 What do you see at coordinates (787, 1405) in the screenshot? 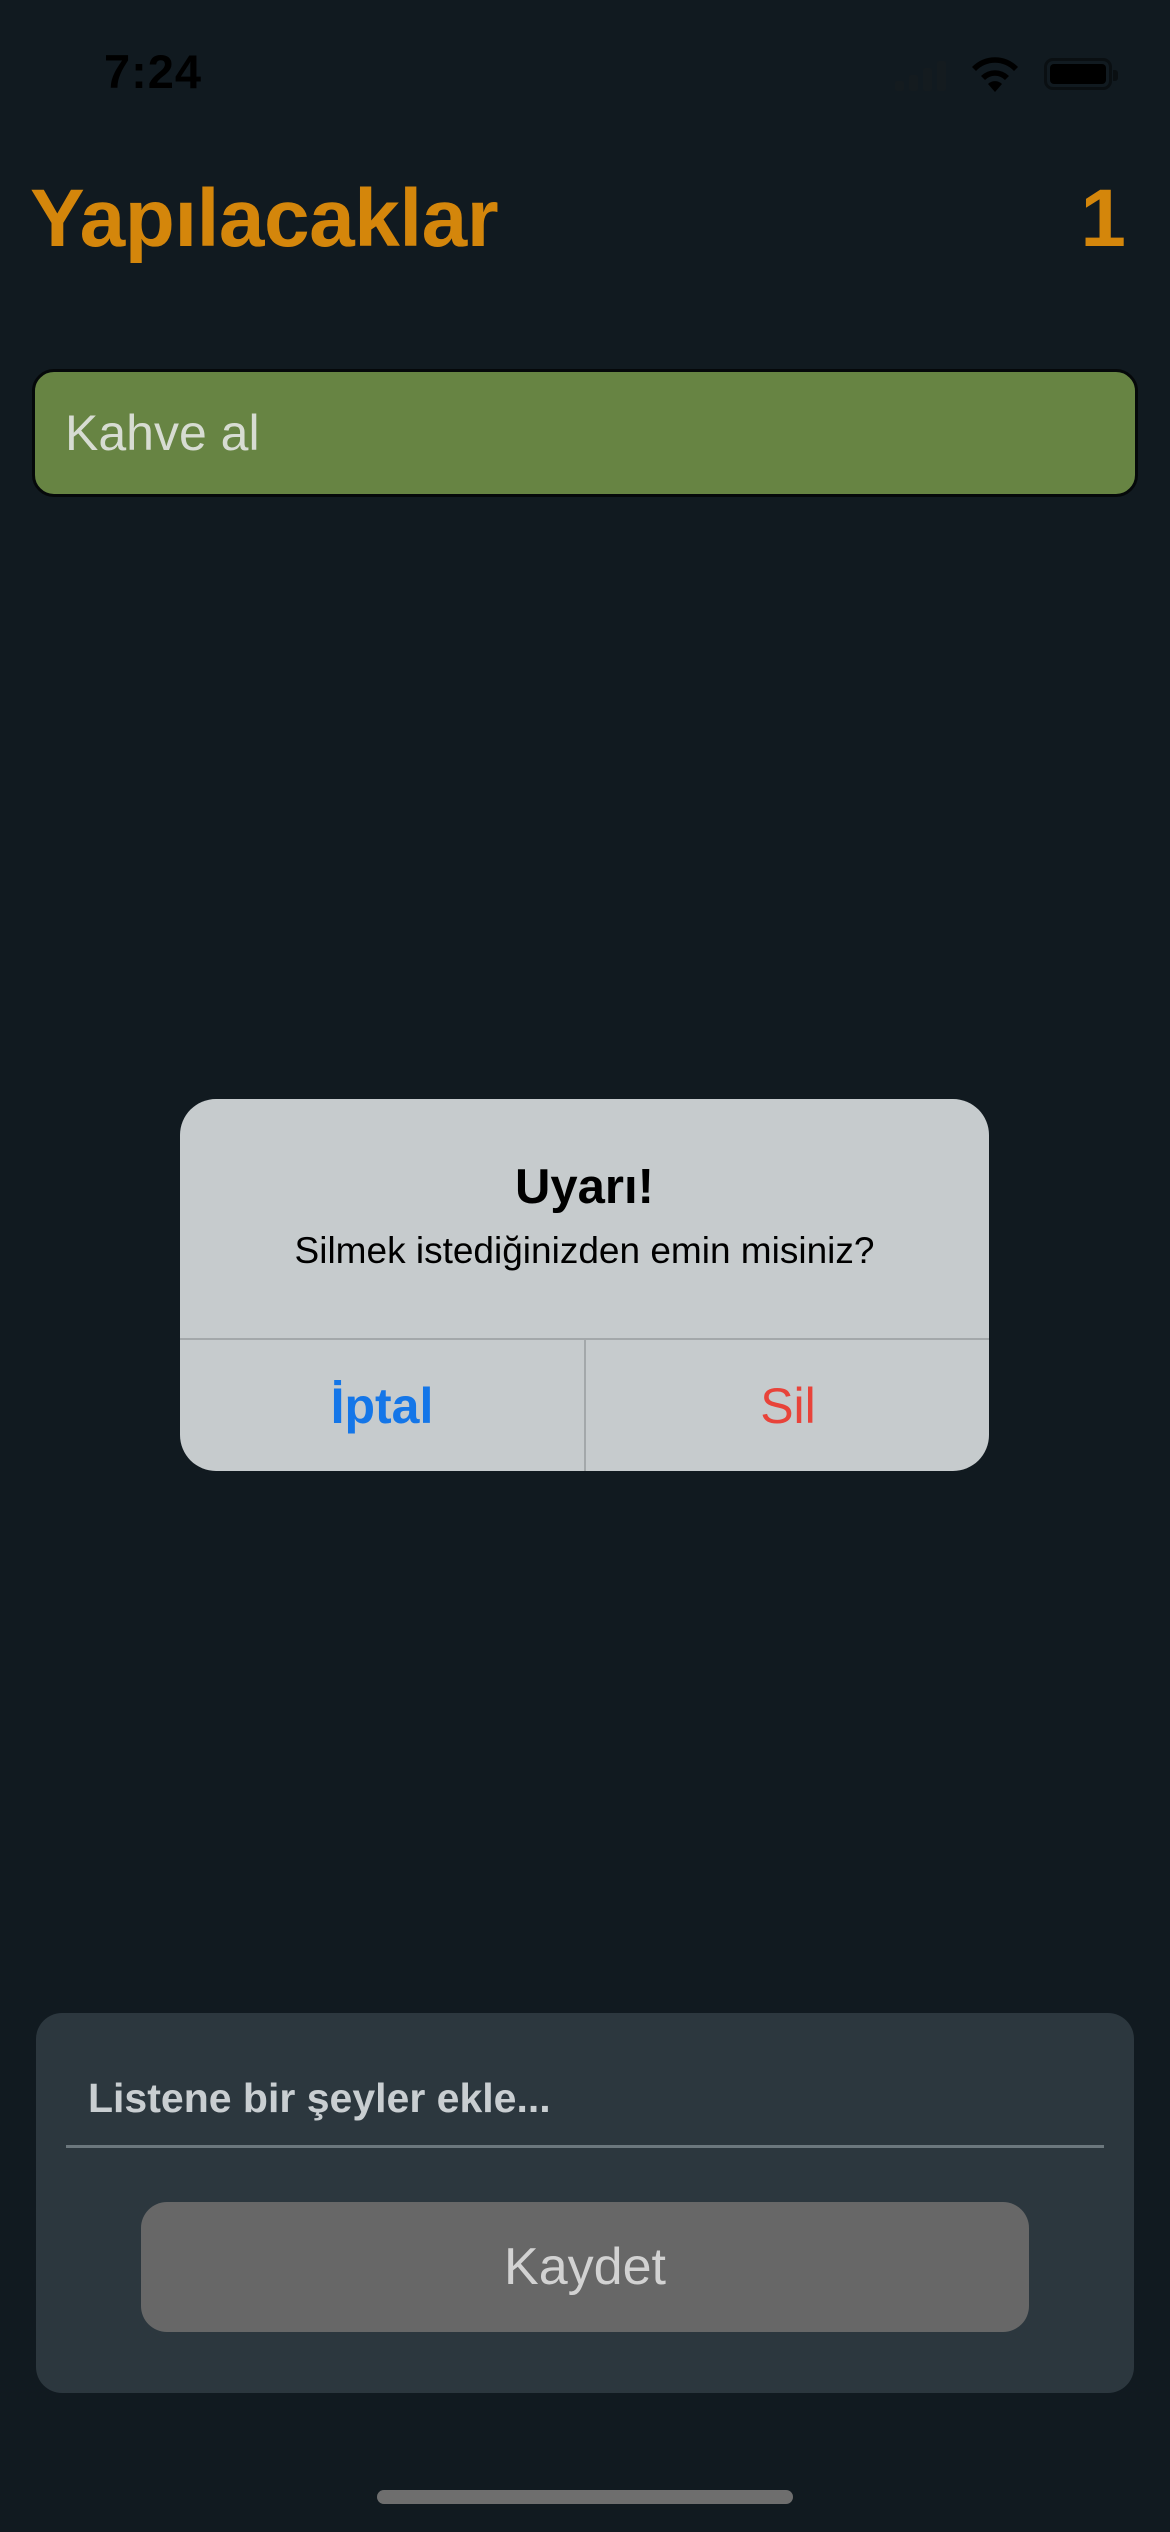
I see `delete-button: Sil` at bounding box center [787, 1405].